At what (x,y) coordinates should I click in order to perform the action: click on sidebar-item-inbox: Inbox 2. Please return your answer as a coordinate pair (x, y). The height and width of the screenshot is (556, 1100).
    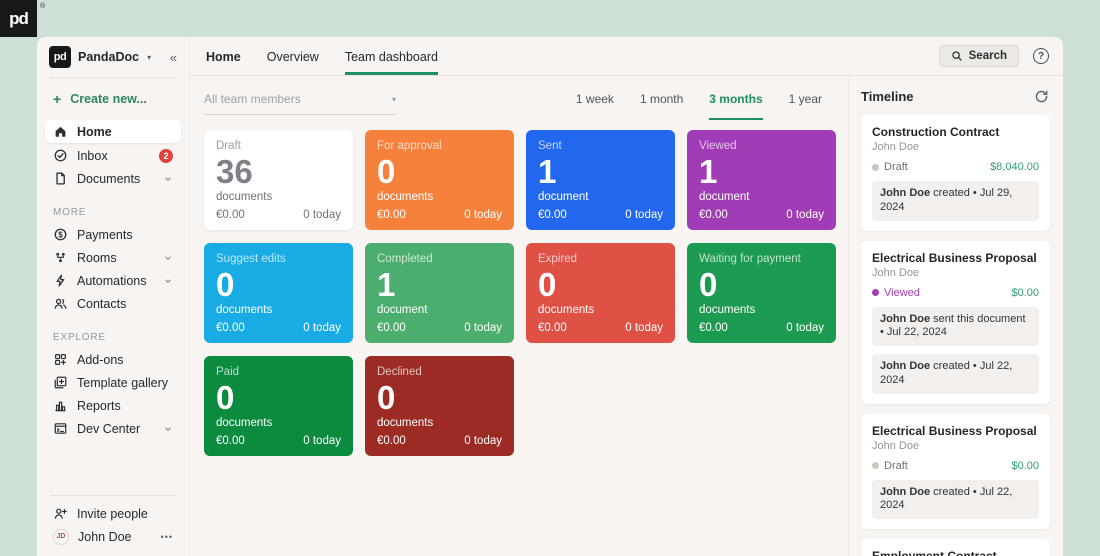
    Looking at the image, I should click on (113, 155).